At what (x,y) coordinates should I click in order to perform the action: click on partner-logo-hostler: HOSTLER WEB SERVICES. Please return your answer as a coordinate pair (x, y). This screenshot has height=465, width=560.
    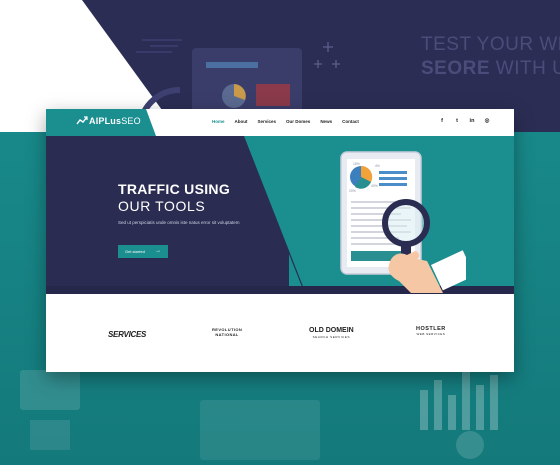
    Looking at the image, I should click on (431, 331).